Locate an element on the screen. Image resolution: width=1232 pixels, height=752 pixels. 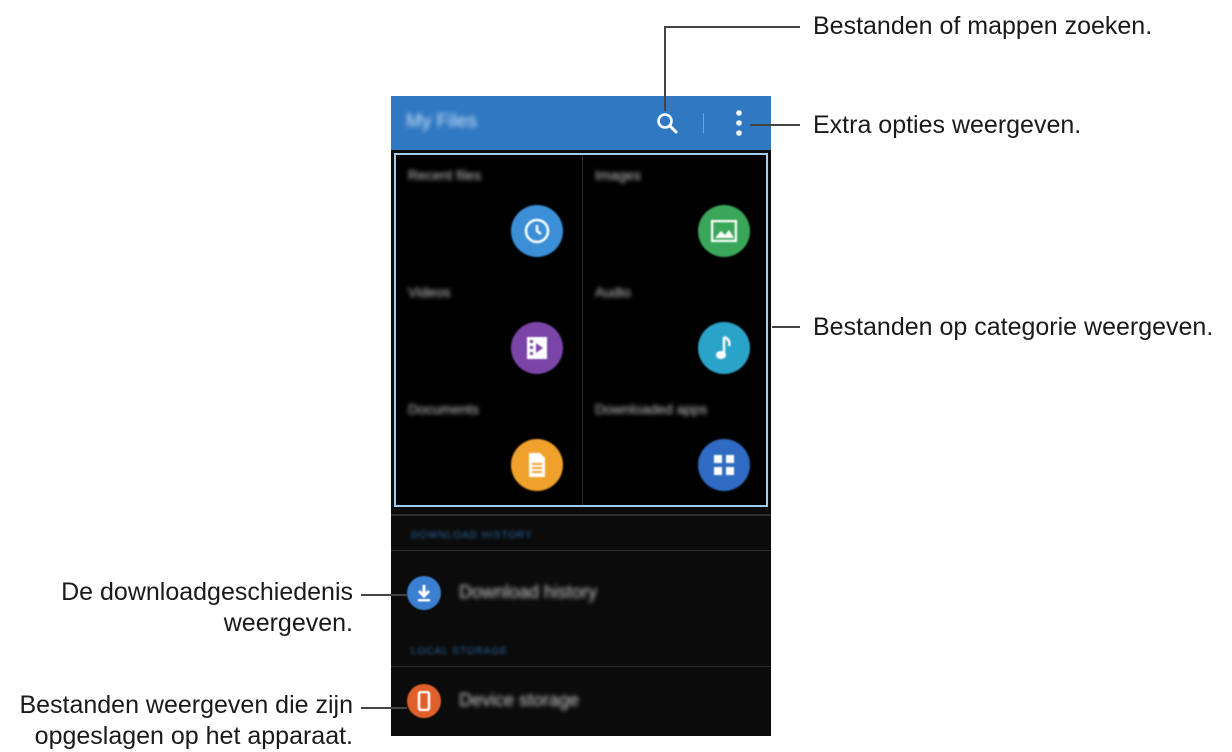
callout-storage-line2: opgeslagen op het apparaat. is located at coordinates (193, 736).